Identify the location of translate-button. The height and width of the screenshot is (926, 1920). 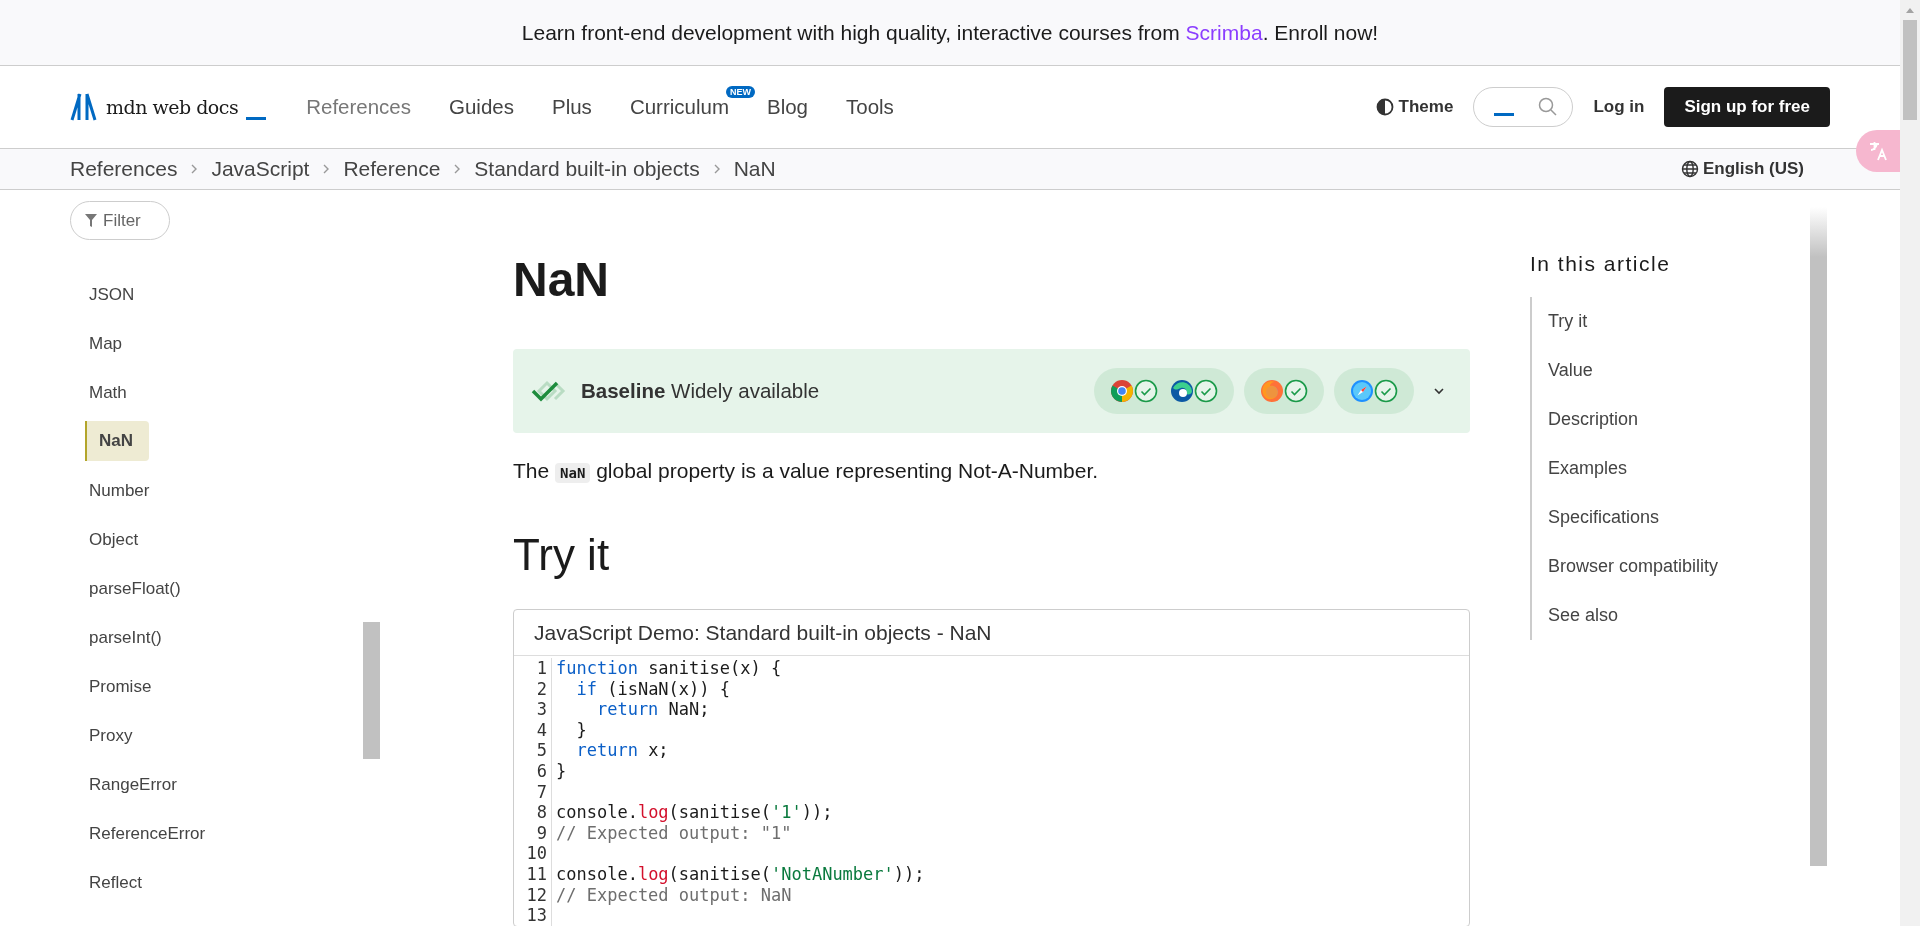
(1878, 151).